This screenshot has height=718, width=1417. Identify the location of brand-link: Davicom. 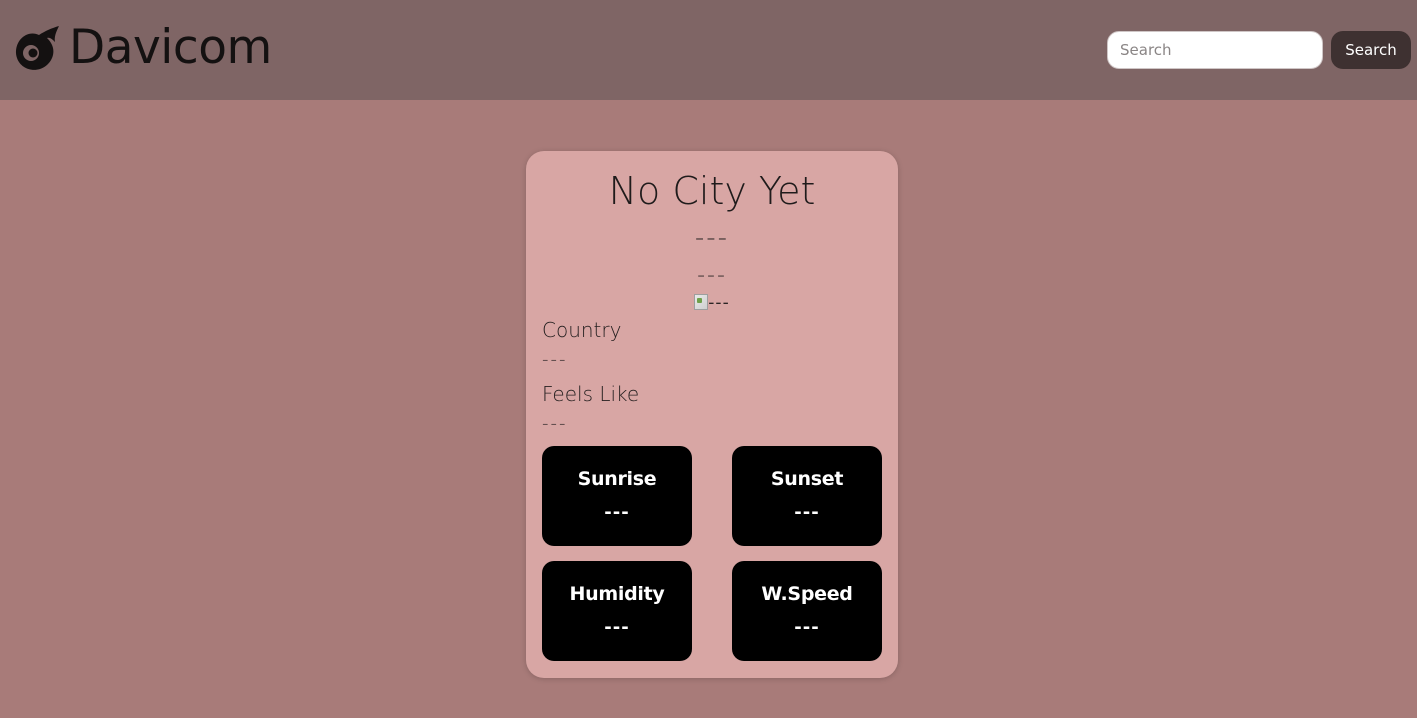
(142, 48).